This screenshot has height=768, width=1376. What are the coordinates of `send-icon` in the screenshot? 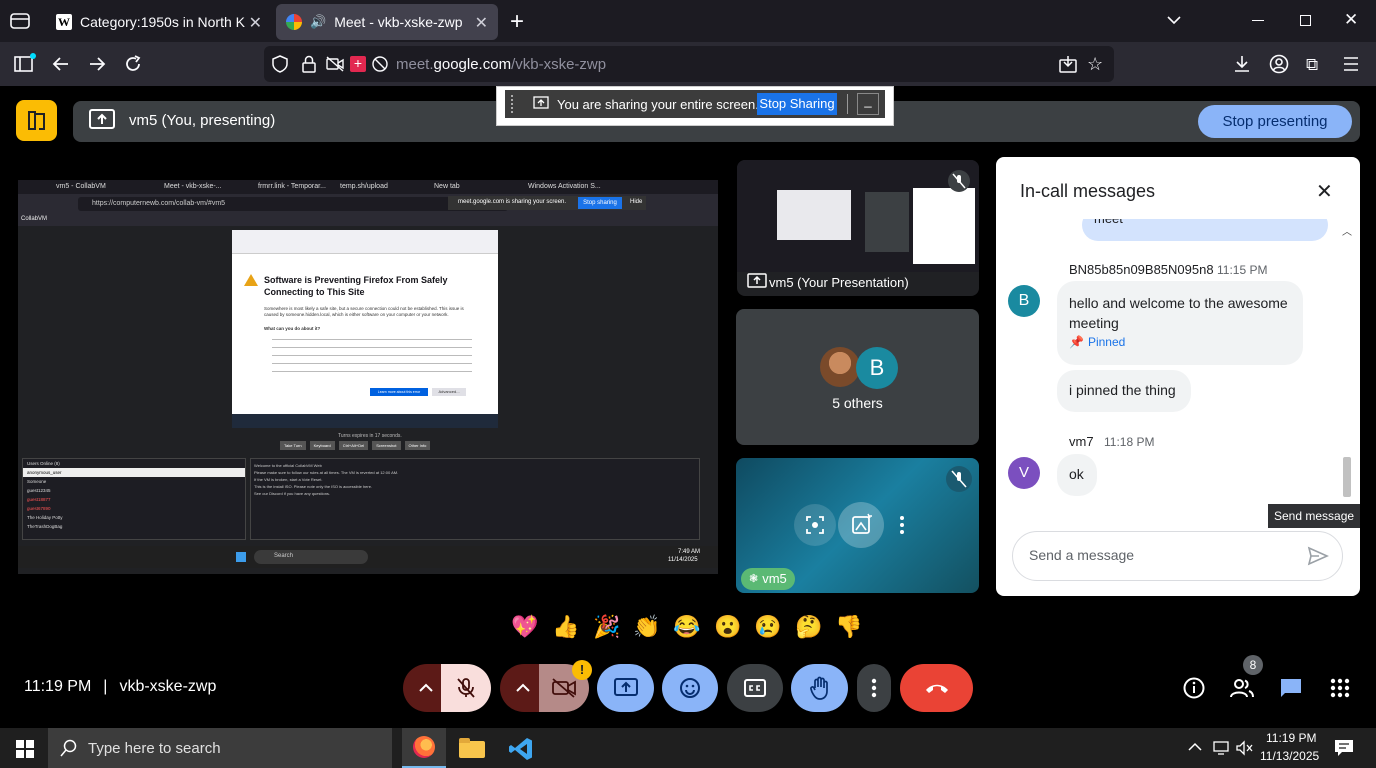 It's located at (1318, 556).